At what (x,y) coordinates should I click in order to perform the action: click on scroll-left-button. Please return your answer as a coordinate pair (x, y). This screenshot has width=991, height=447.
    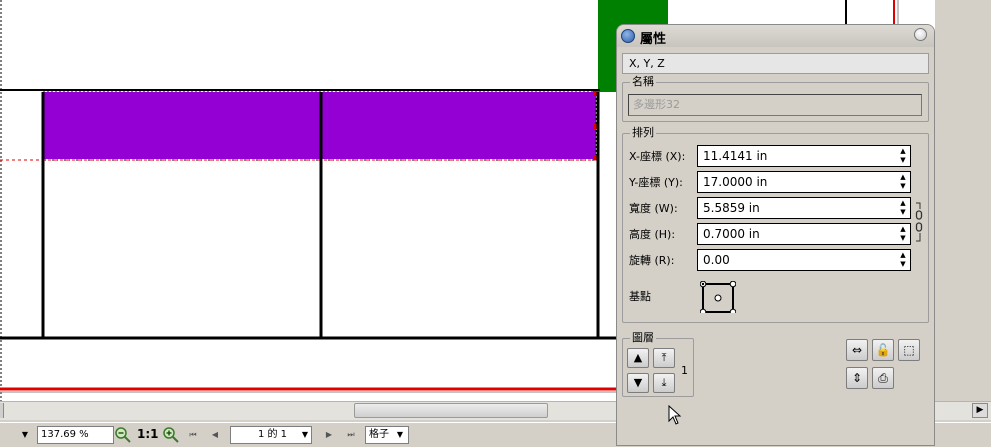
    Looking at the image, I should click on (2, 410).